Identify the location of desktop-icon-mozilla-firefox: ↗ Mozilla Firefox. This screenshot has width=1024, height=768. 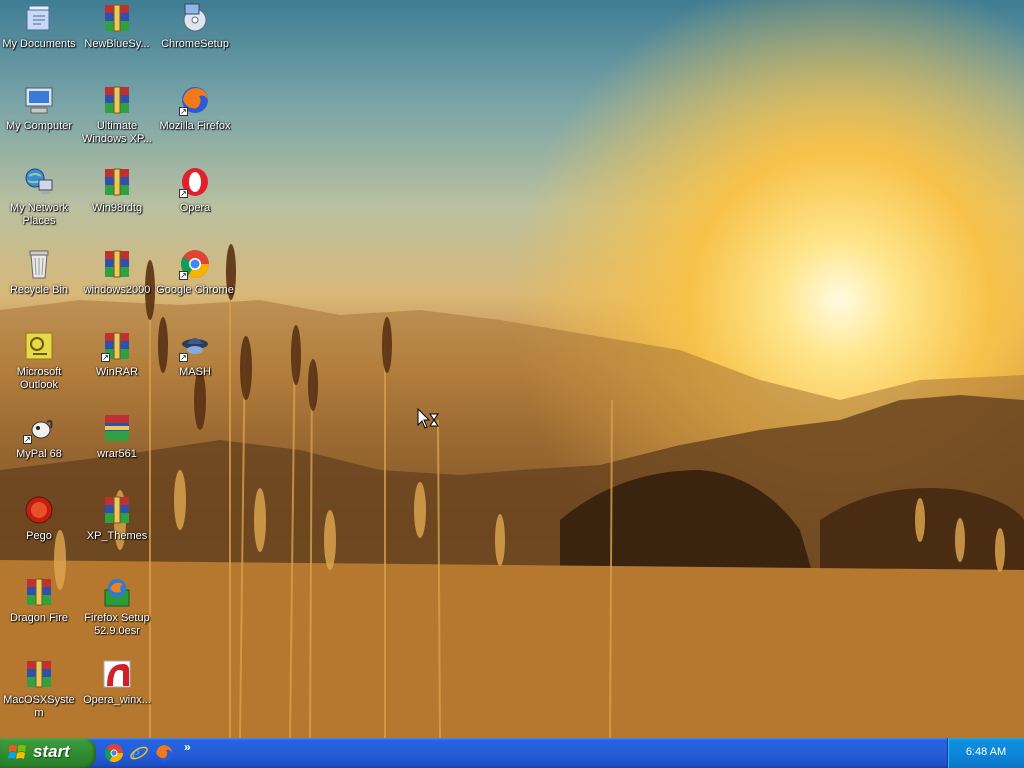
(195, 123).